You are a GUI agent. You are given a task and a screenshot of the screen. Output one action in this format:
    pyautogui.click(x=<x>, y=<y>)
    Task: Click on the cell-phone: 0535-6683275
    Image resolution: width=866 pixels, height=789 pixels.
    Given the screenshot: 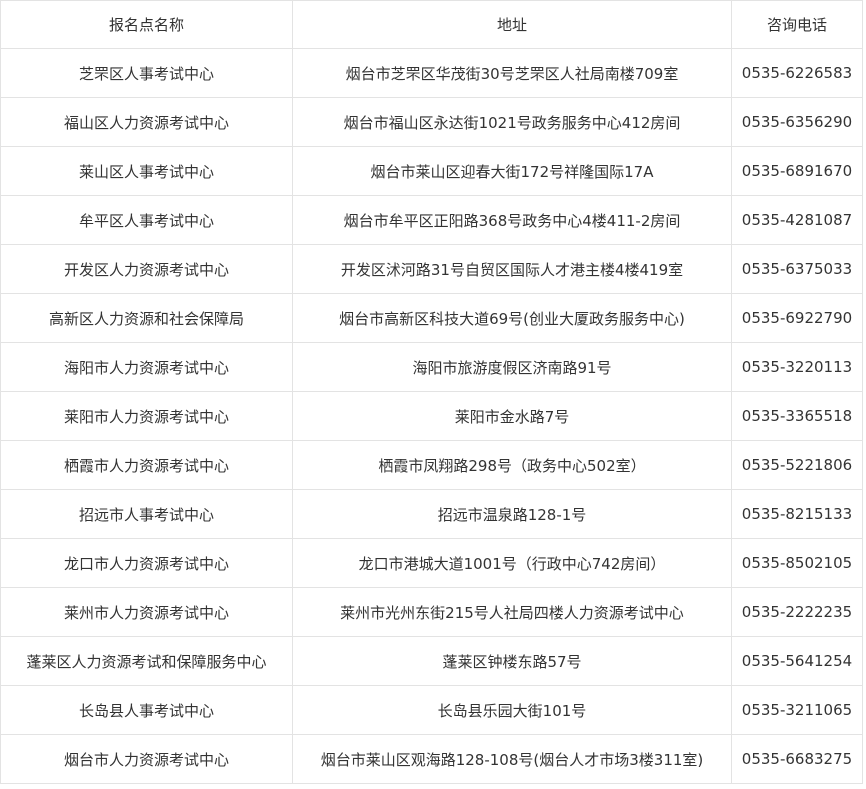 What is the action you would take?
    pyautogui.click(x=797, y=759)
    